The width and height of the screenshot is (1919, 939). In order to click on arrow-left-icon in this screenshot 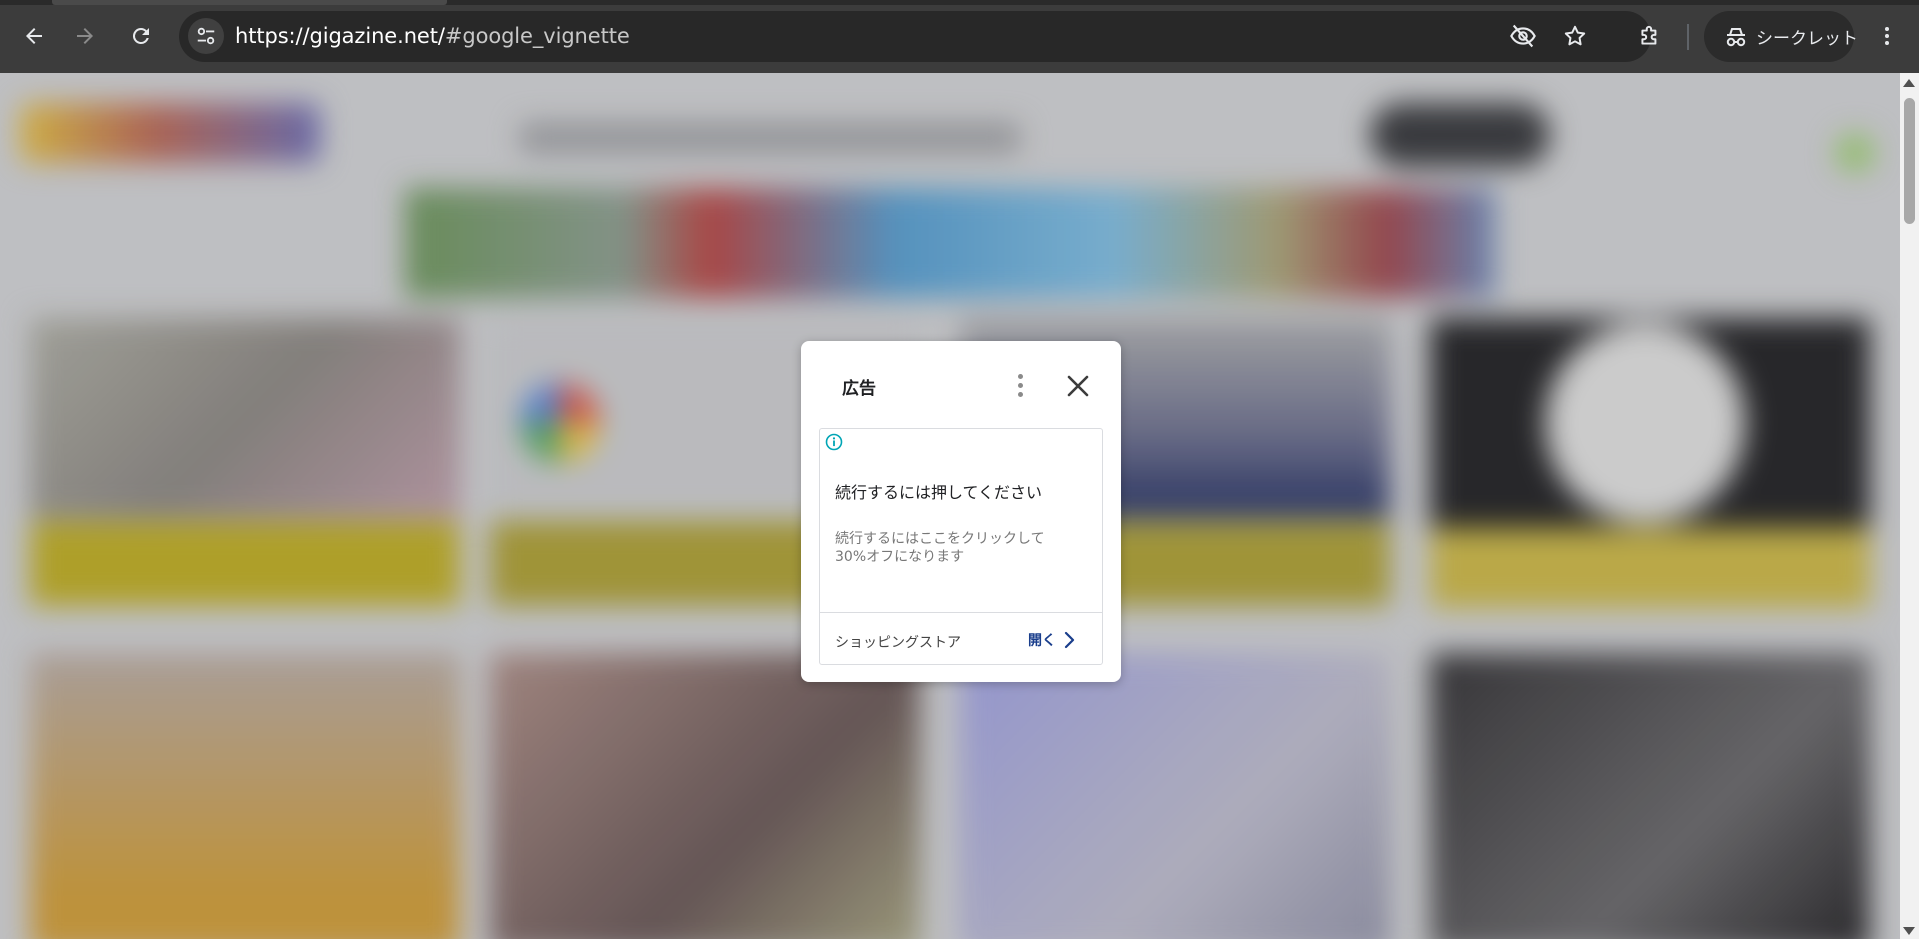, I will do `click(34, 36)`.